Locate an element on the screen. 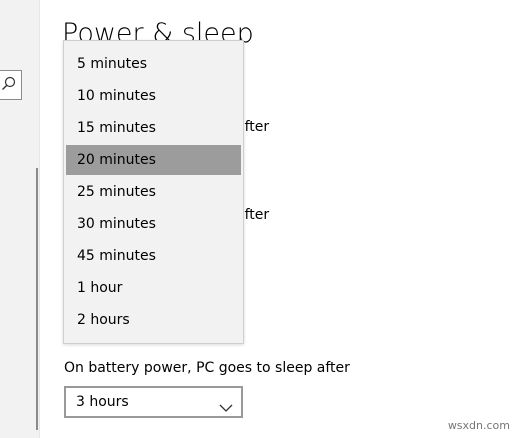 Image resolution: width=516 pixels, height=438 pixels. search-icon is located at coordinates (9, 84).